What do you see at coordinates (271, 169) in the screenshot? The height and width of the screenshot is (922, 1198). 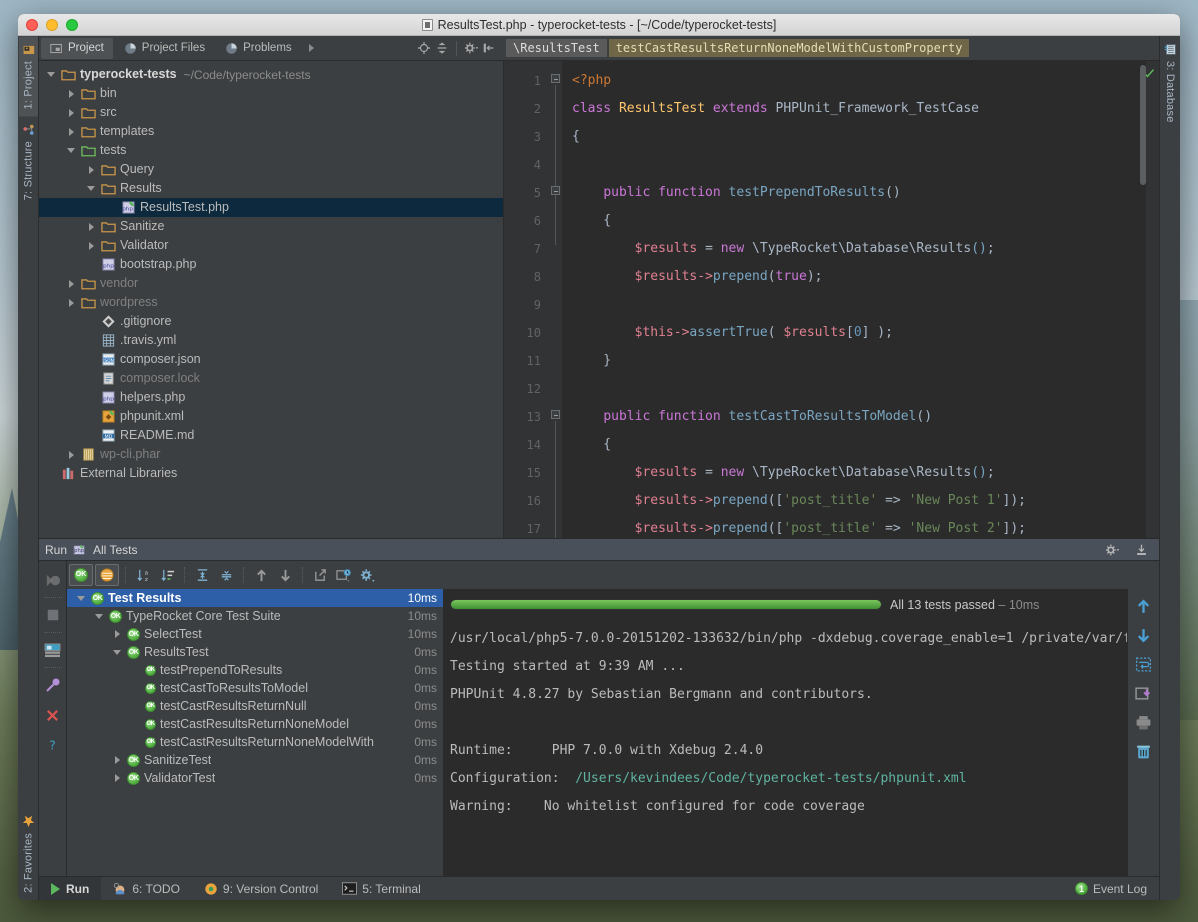 I see `tree-row: Query` at bounding box center [271, 169].